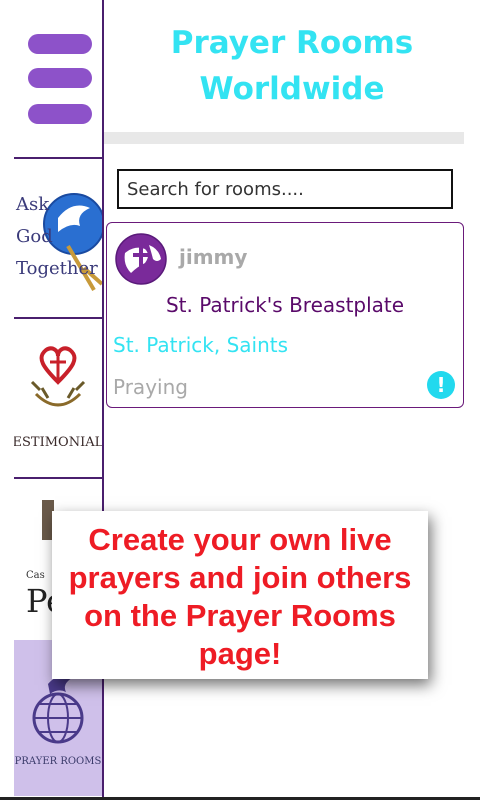  What do you see at coordinates (441, 385) in the screenshot?
I see `report-alert-icon: !` at bounding box center [441, 385].